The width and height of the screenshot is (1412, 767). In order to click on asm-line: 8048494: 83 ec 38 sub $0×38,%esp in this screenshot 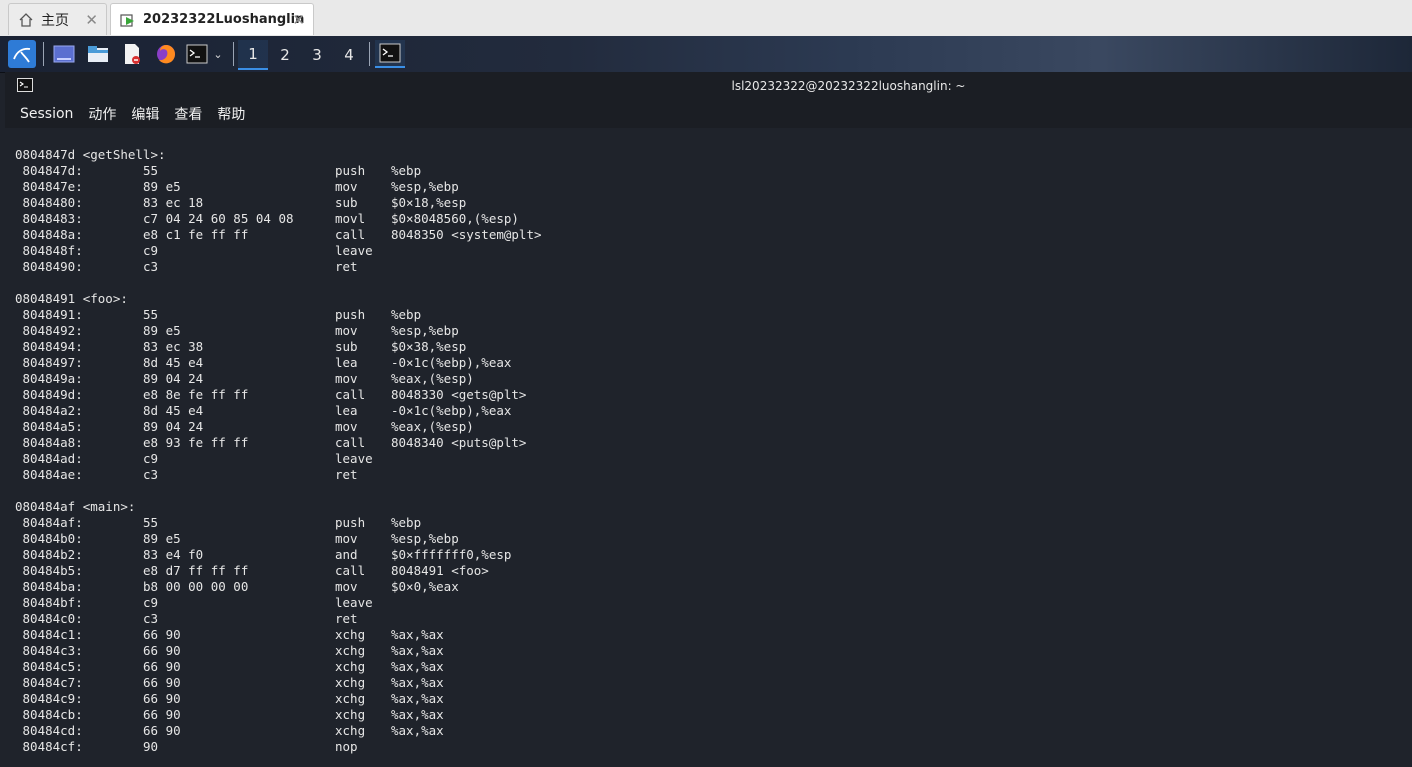, I will do `click(278, 347)`.